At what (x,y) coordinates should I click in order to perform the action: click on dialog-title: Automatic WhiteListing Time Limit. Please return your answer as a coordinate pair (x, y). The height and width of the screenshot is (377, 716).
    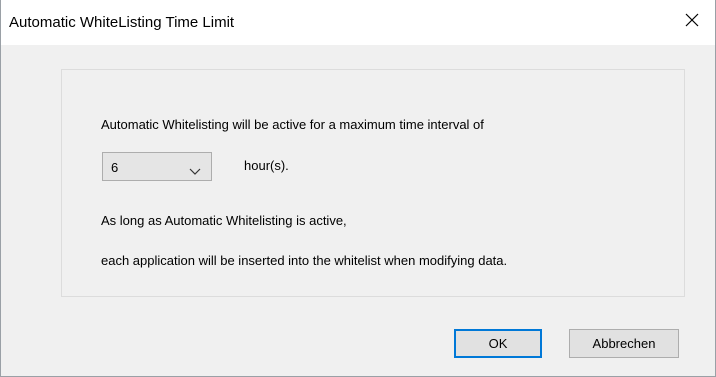
    Looking at the image, I should click on (122, 22).